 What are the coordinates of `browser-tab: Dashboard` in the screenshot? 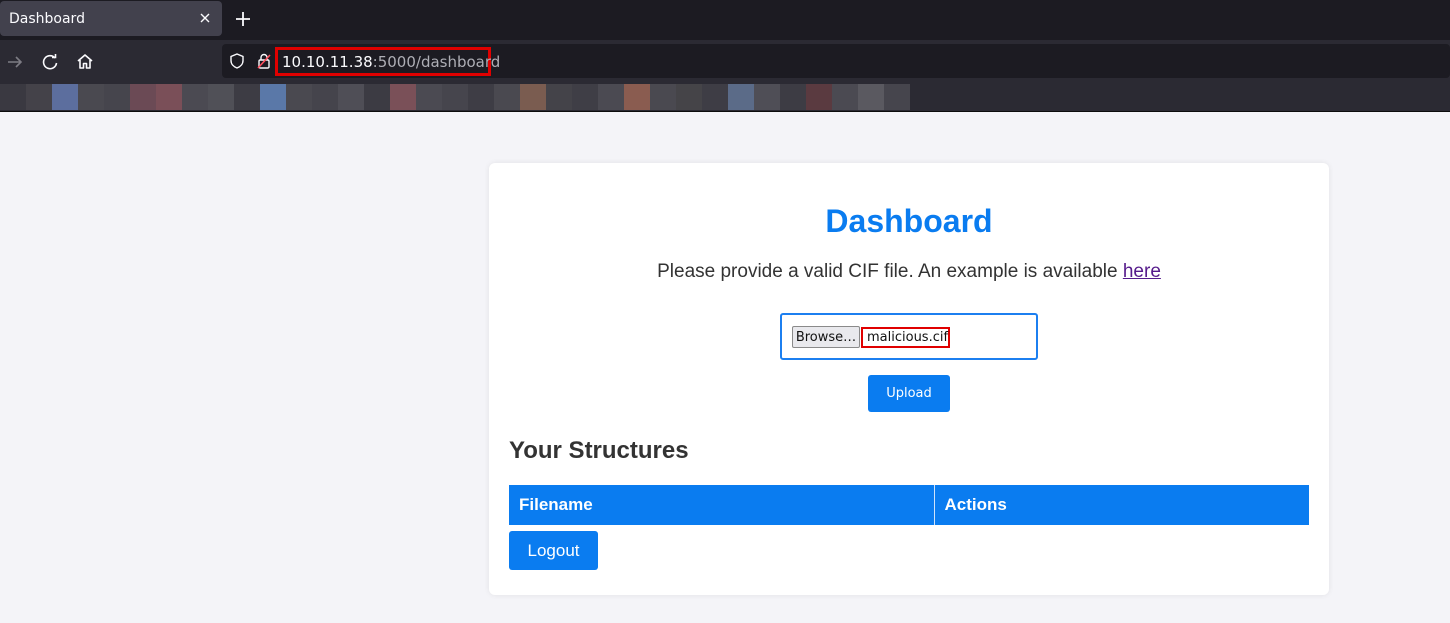 It's located at (111, 18).